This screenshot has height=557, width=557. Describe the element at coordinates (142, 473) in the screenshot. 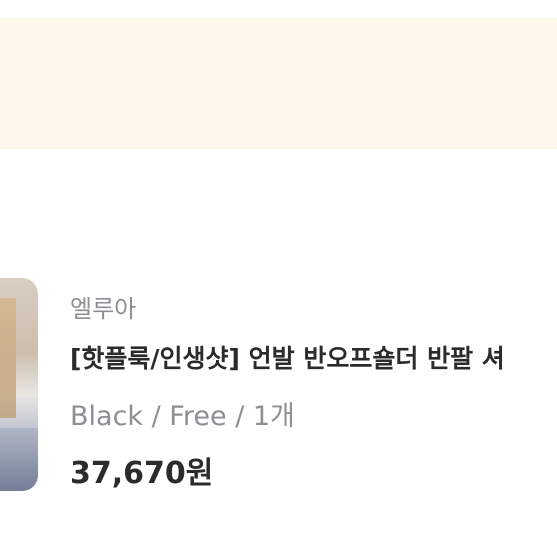

I see `product-price: 37,670원` at that location.